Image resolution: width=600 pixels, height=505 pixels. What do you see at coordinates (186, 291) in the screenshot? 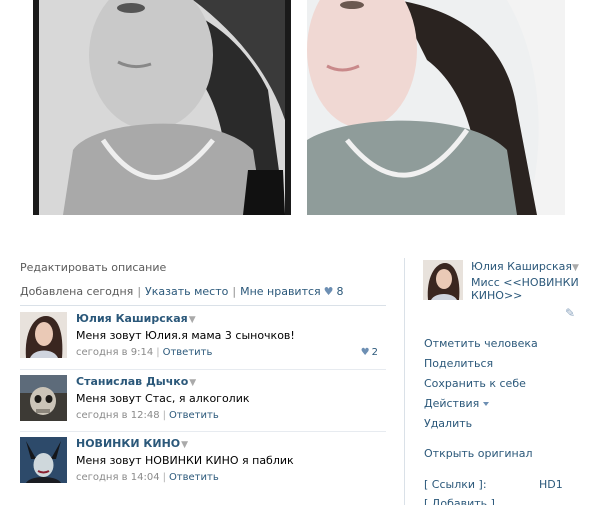
I see `set-location-link: Указать место` at bounding box center [186, 291].